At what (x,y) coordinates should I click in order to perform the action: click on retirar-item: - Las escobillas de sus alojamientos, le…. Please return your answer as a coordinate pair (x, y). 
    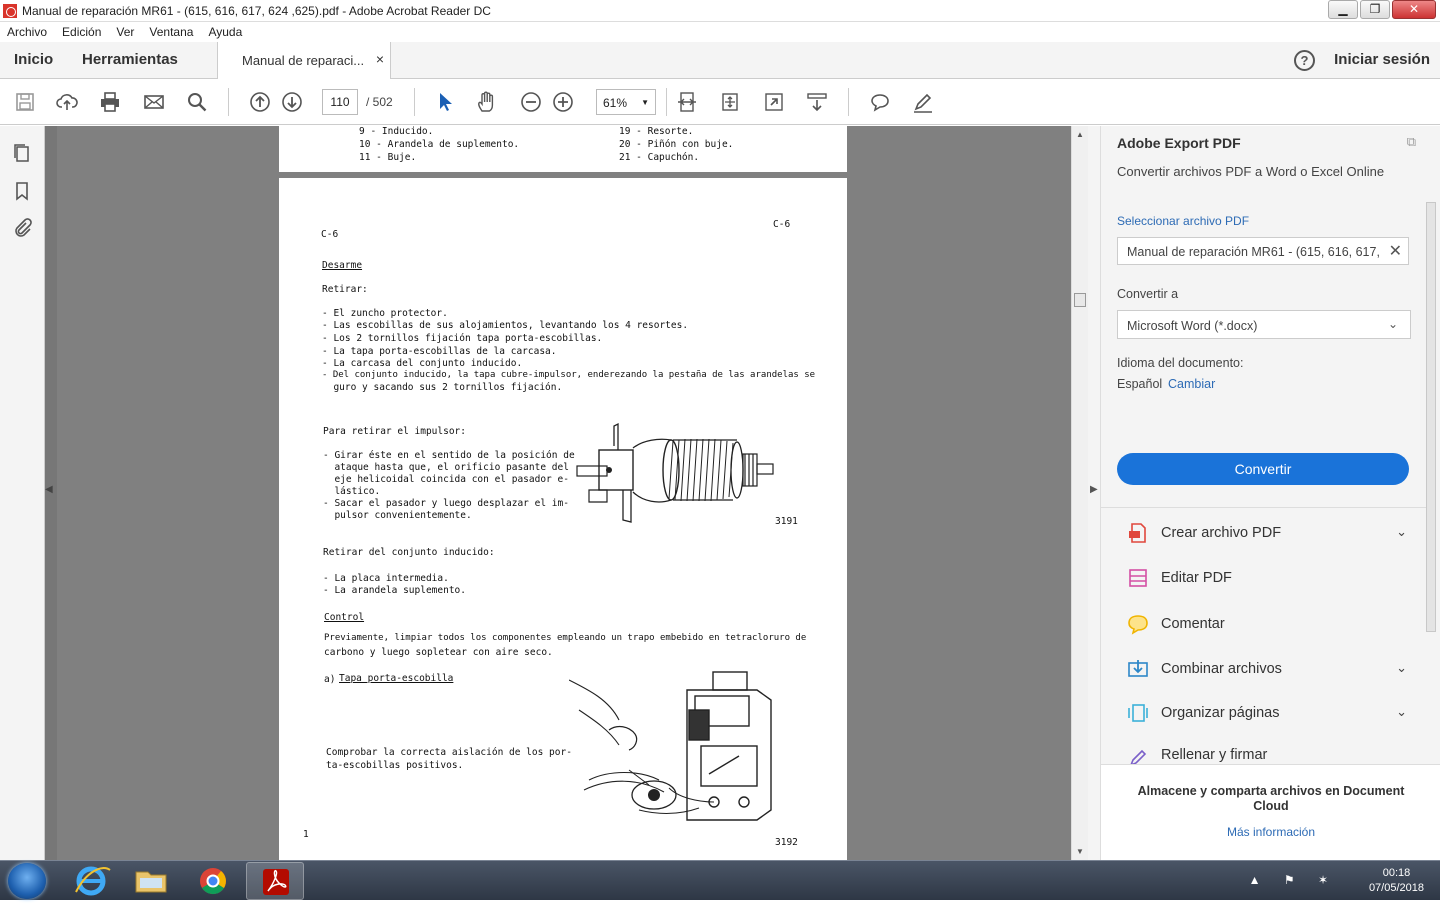
    Looking at the image, I should click on (505, 325).